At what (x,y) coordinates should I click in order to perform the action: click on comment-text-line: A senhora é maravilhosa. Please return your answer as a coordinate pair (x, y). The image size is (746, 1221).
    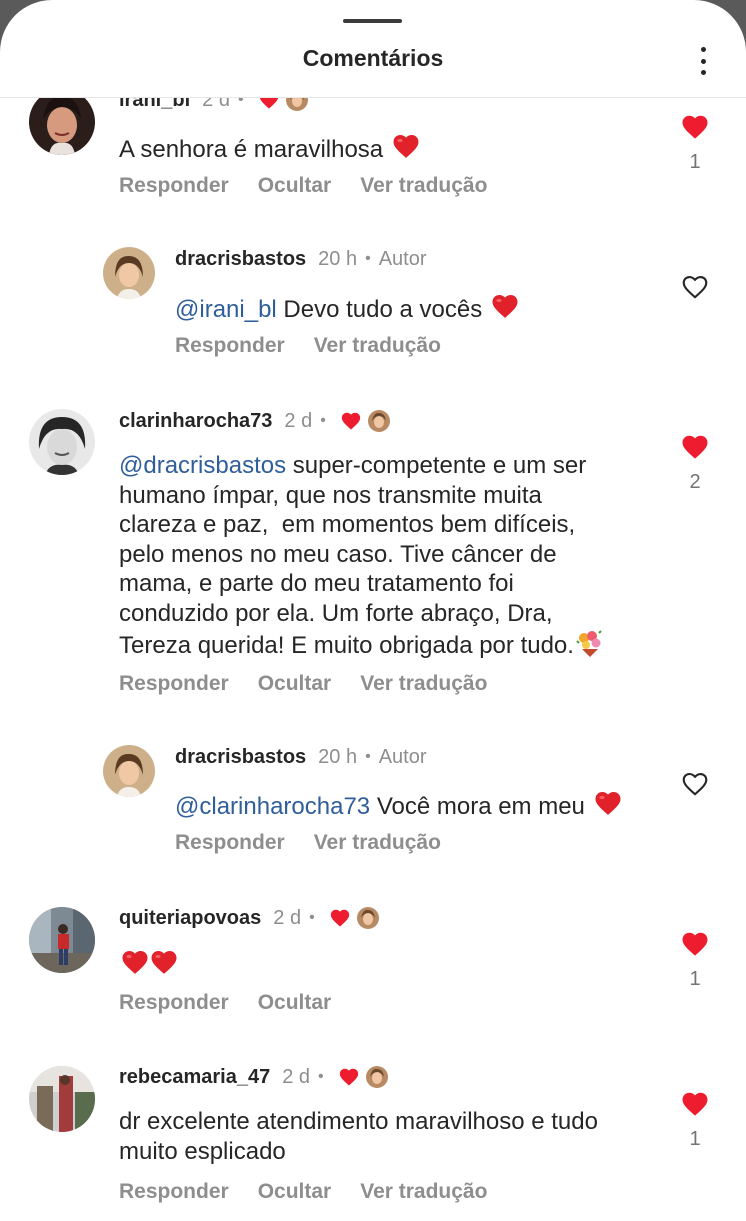
    Looking at the image, I should click on (251, 149).